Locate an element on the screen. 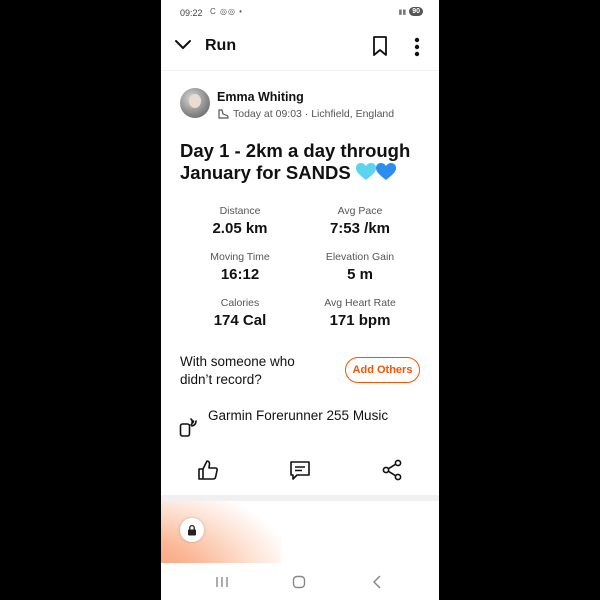  recent-apps-icon is located at coordinates (222, 582).